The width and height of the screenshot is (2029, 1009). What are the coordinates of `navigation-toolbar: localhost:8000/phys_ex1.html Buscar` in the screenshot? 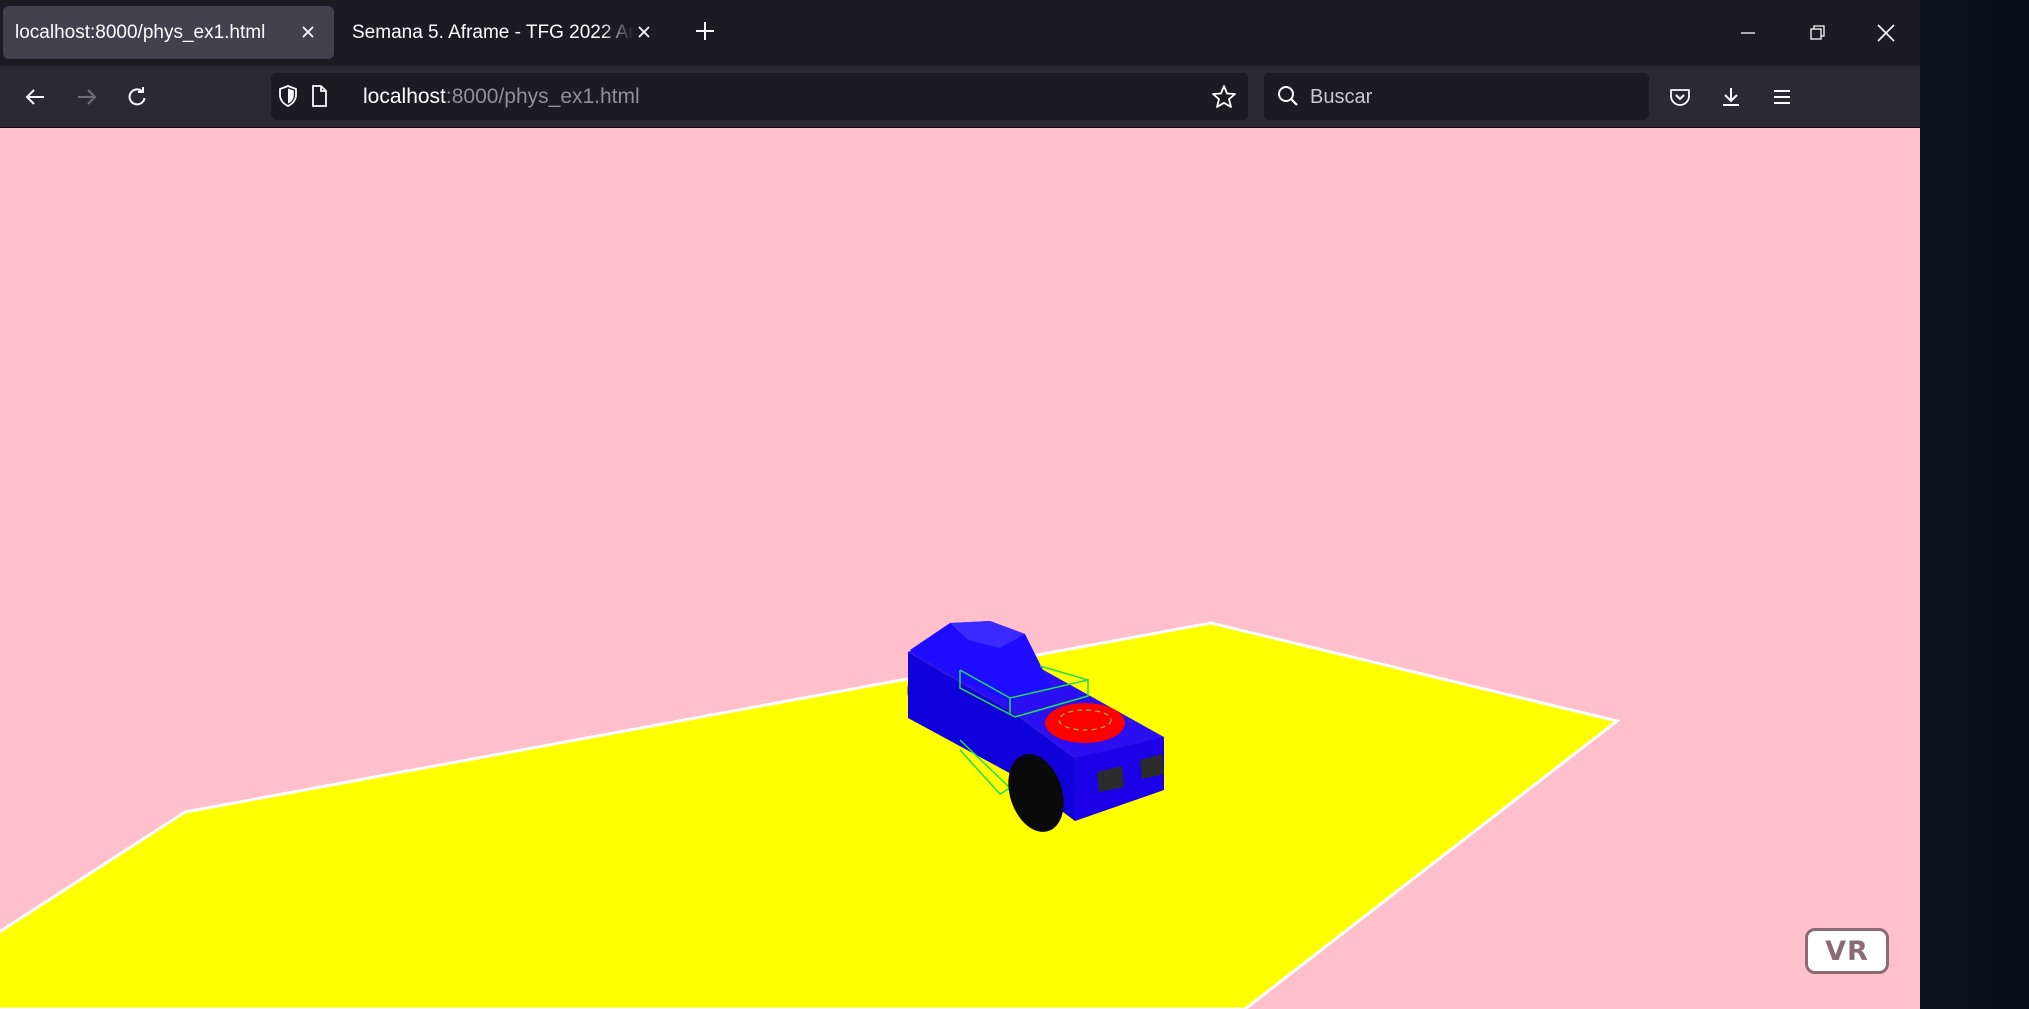 It's located at (960, 97).